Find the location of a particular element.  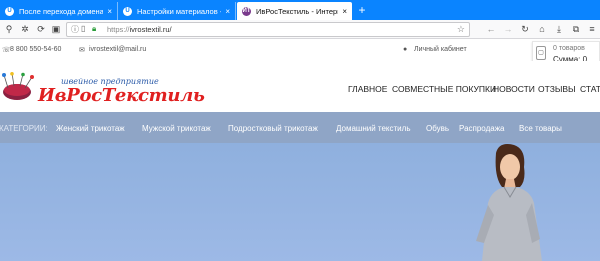

email-link: ivrostextil@mail.ru is located at coordinates (117, 49).